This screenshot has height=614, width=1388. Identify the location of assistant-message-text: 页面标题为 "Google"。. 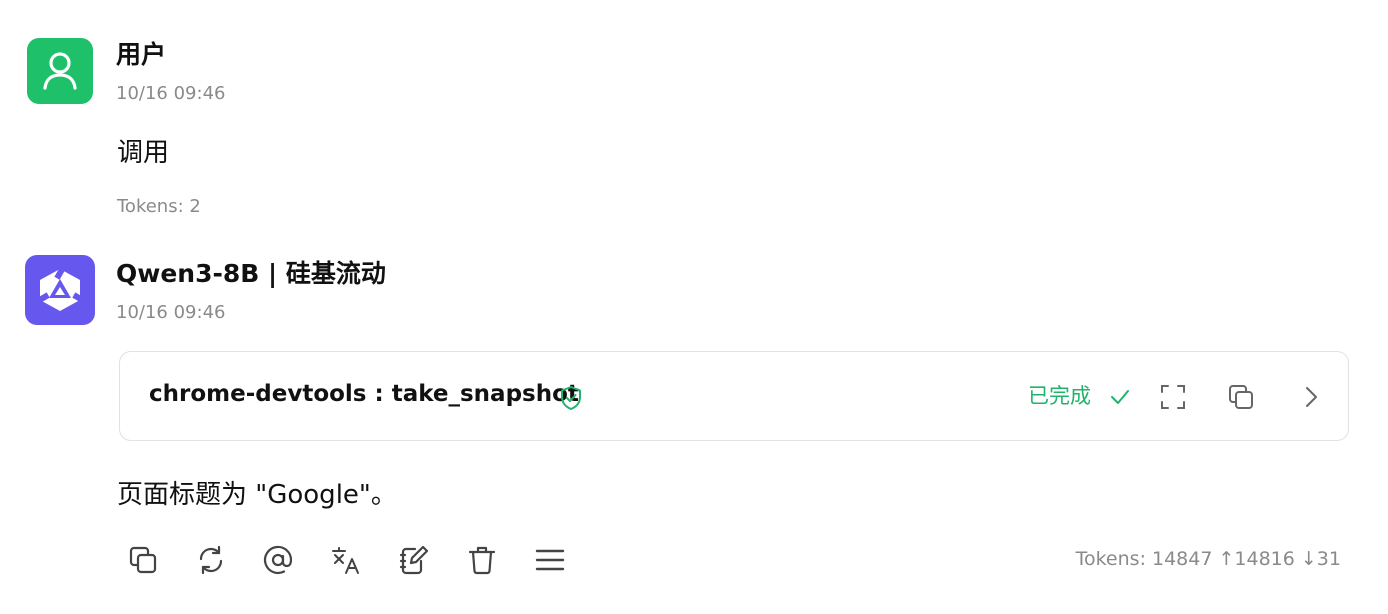
(257, 495).